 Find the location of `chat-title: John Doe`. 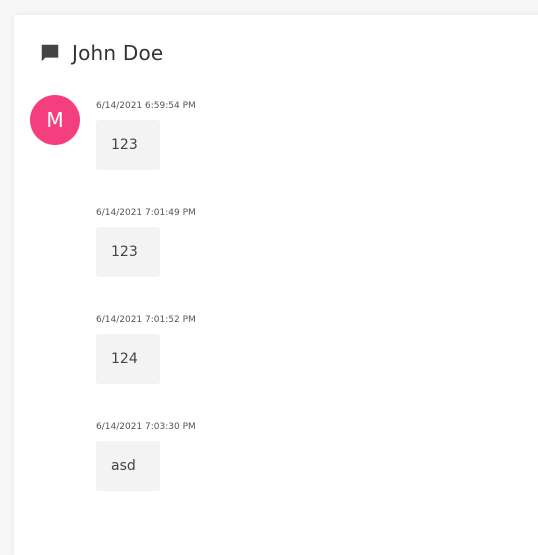

chat-title: John Doe is located at coordinates (118, 53).